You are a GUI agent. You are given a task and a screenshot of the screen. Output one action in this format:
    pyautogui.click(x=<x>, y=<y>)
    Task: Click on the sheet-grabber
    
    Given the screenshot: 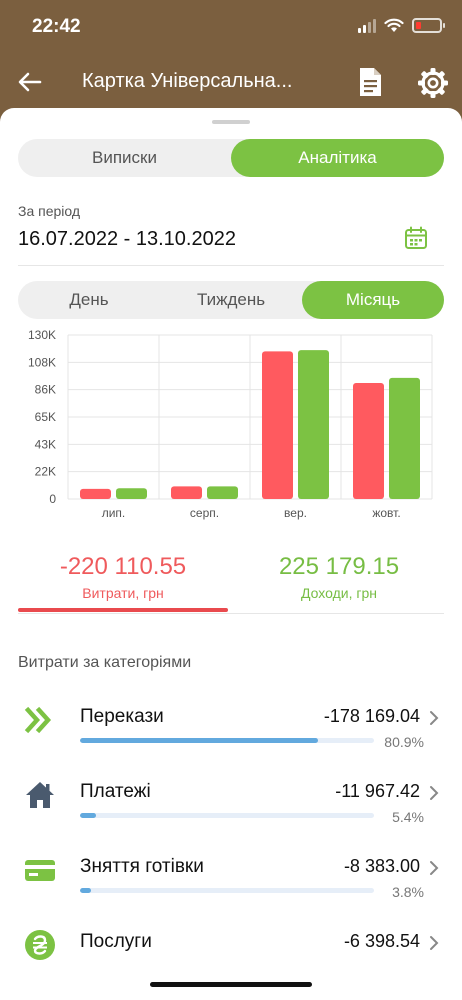 What is the action you would take?
    pyautogui.click(x=231, y=122)
    